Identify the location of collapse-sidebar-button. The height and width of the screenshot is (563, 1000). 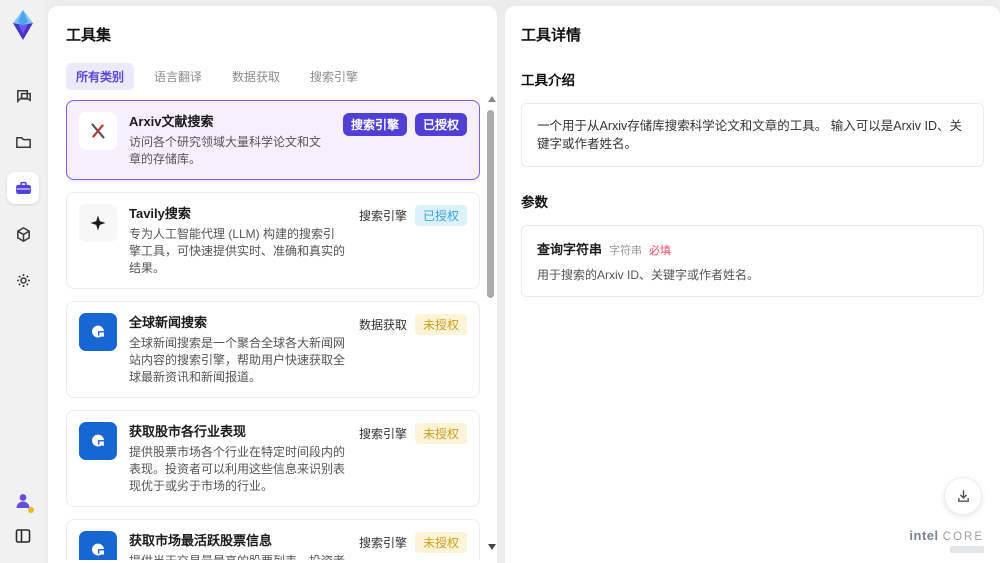
(23, 537).